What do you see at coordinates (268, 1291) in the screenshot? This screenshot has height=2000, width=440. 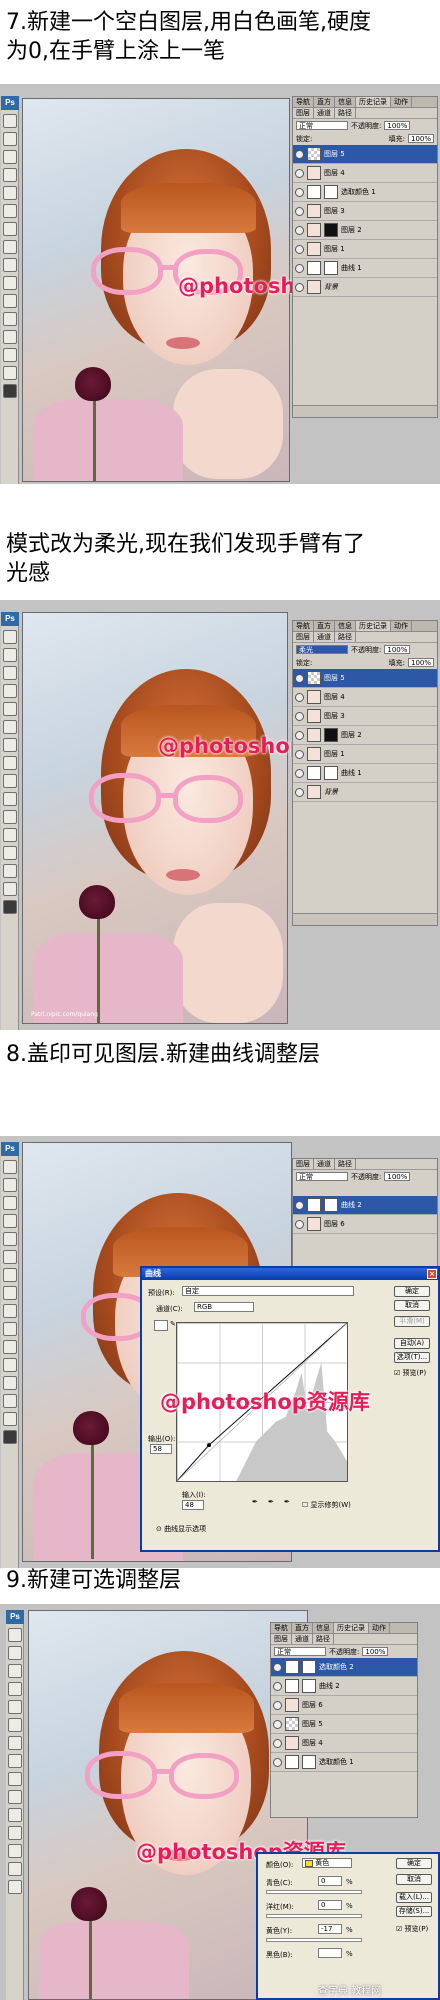 I see `preset-select: 自定` at bounding box center [268, 1291].